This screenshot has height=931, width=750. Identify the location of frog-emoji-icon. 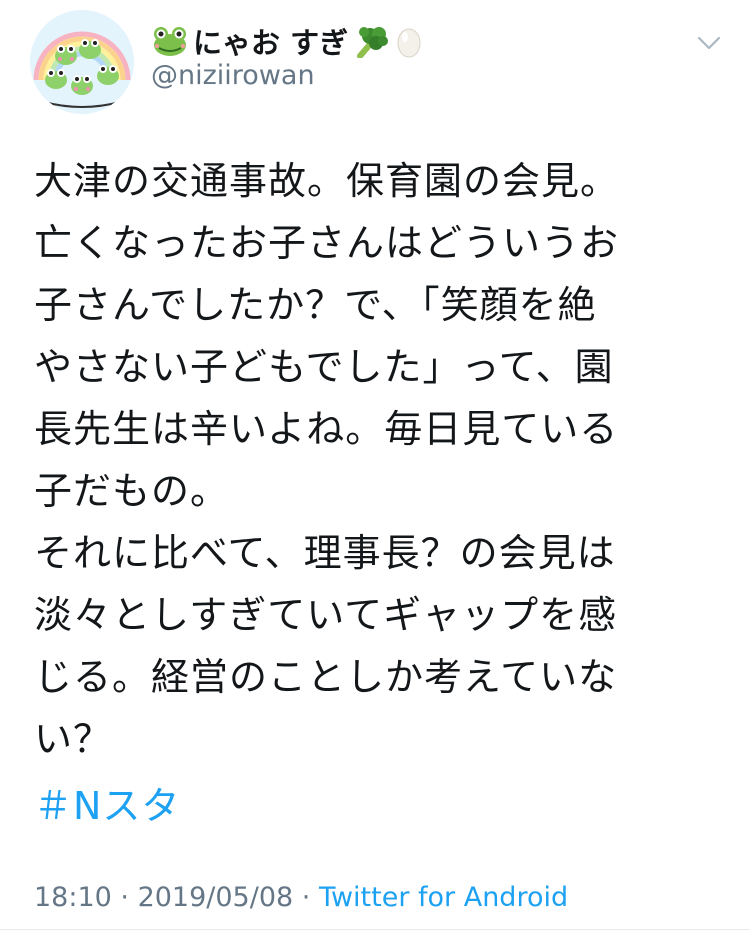
(170, 41).